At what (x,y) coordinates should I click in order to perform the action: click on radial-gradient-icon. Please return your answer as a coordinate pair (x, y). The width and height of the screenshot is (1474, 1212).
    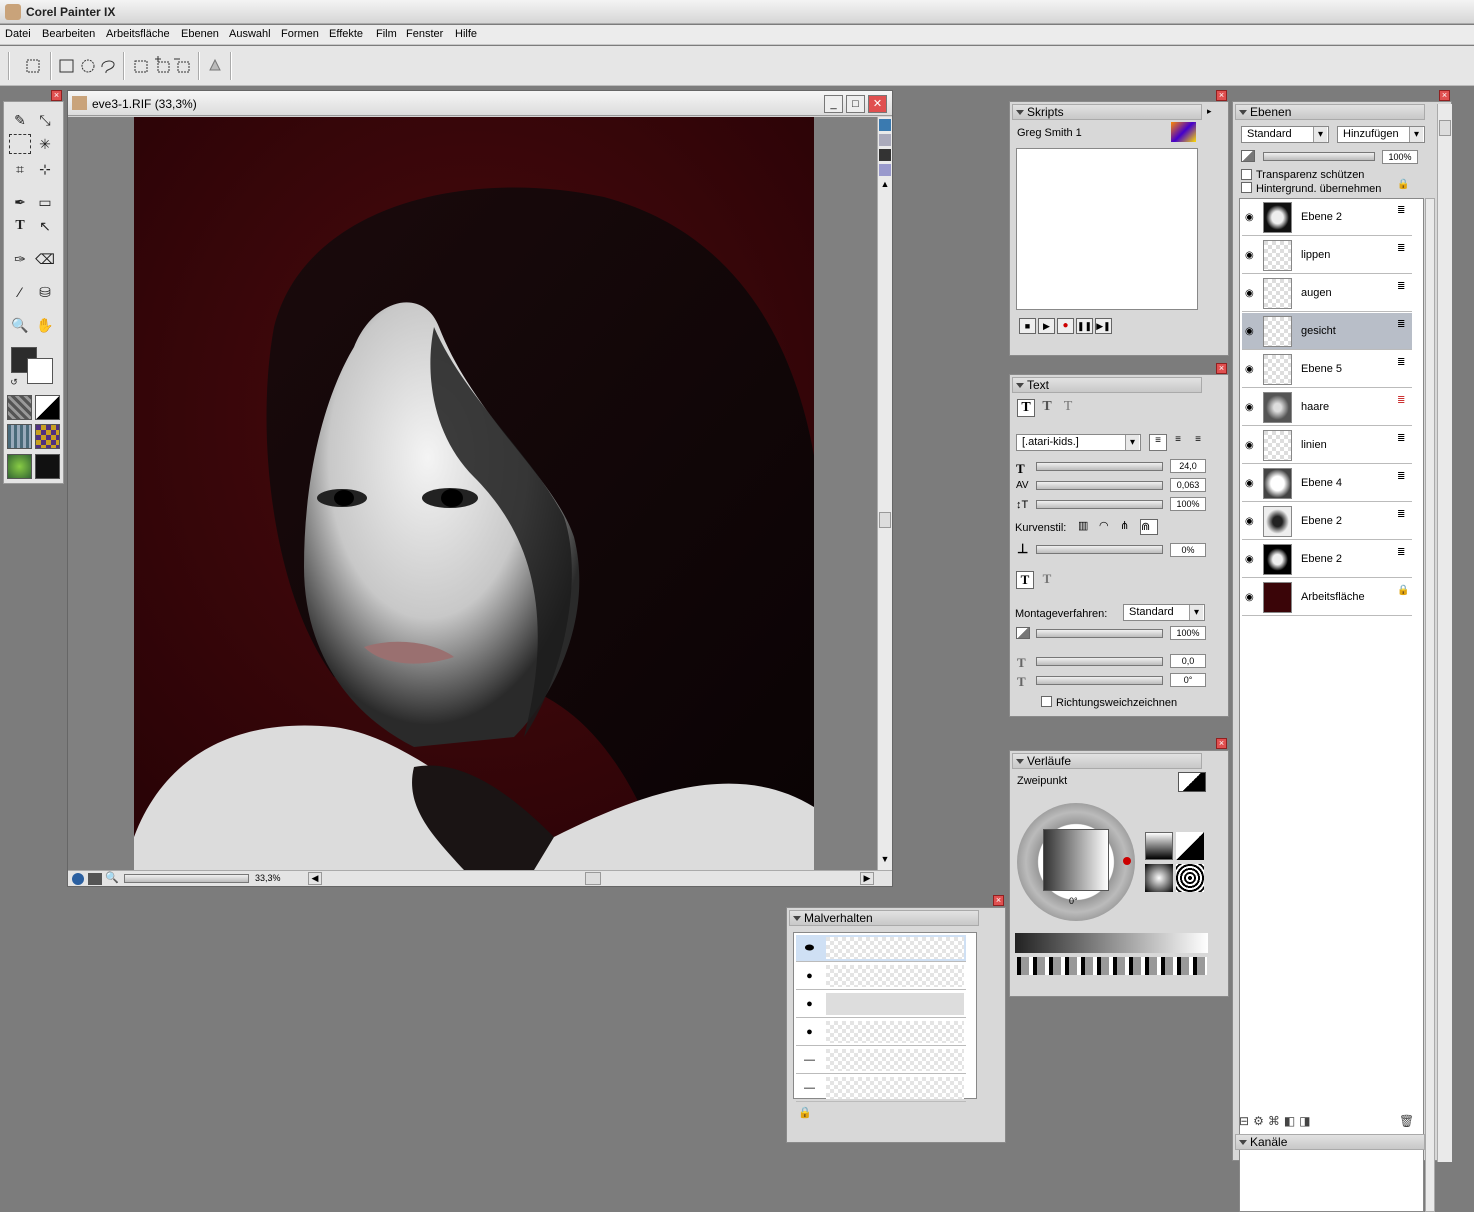
    Looking at the image, I should click on (1159, 878).